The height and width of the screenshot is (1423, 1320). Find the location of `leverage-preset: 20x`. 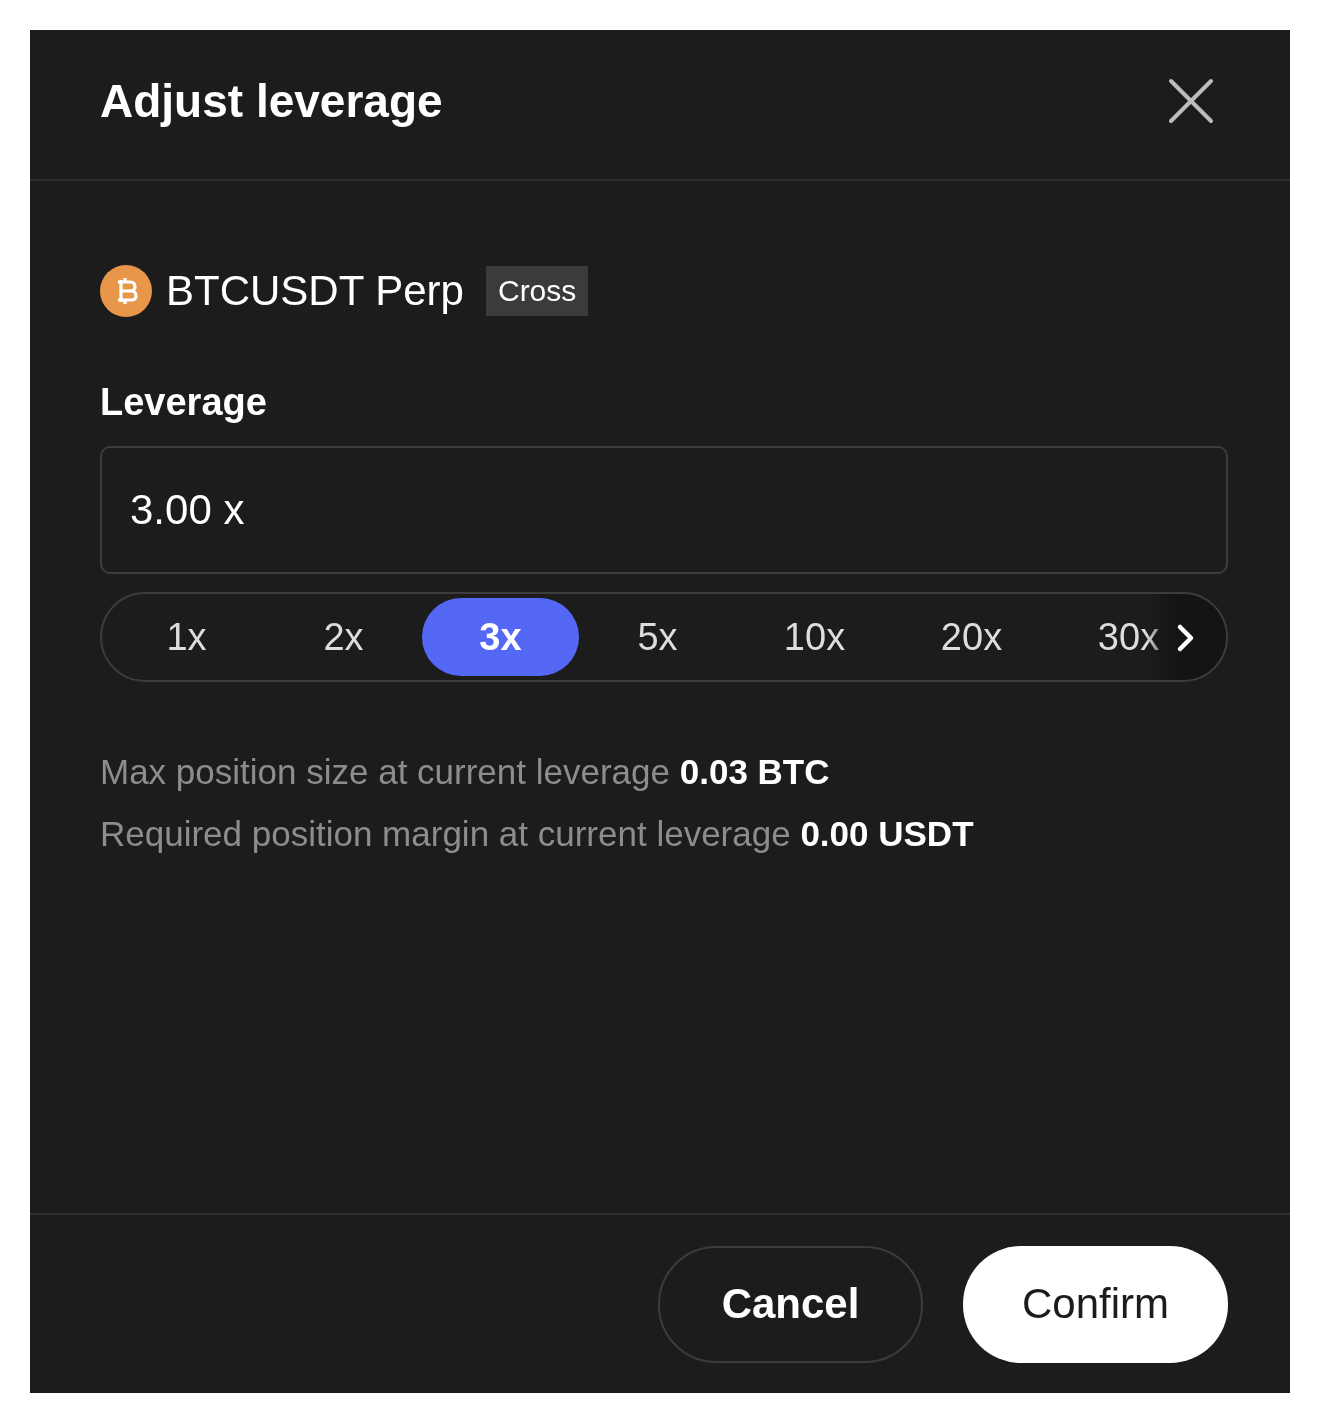

leverage-preset: 20x is located at coordinates (971, 637).